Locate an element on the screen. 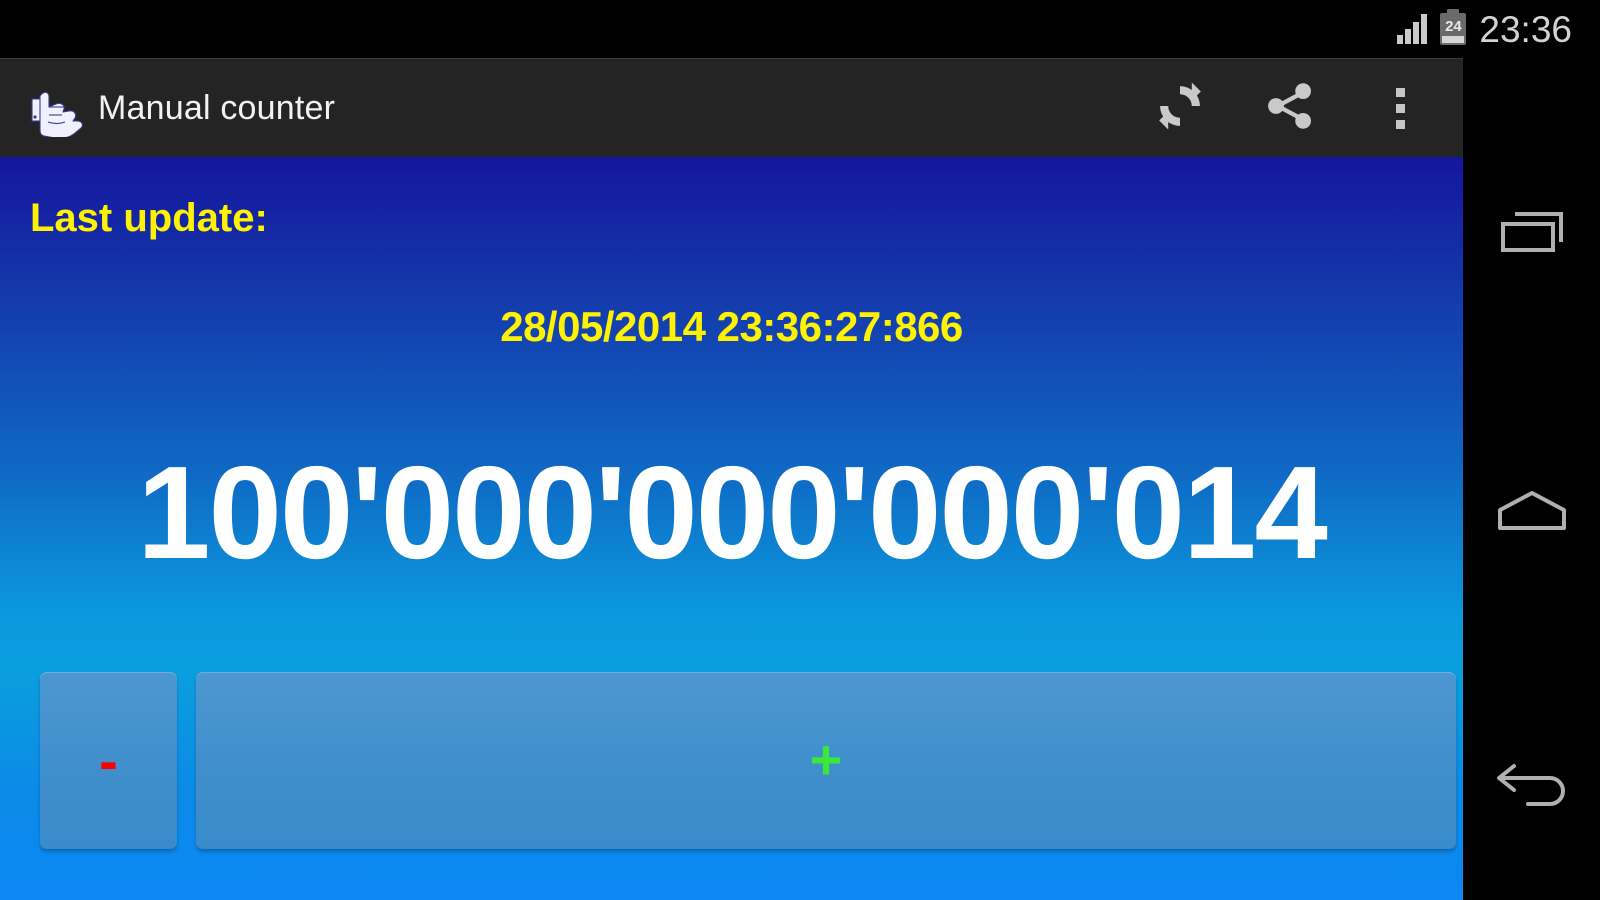  battery-level-text: 24 is located at coordinates (1453, 26).